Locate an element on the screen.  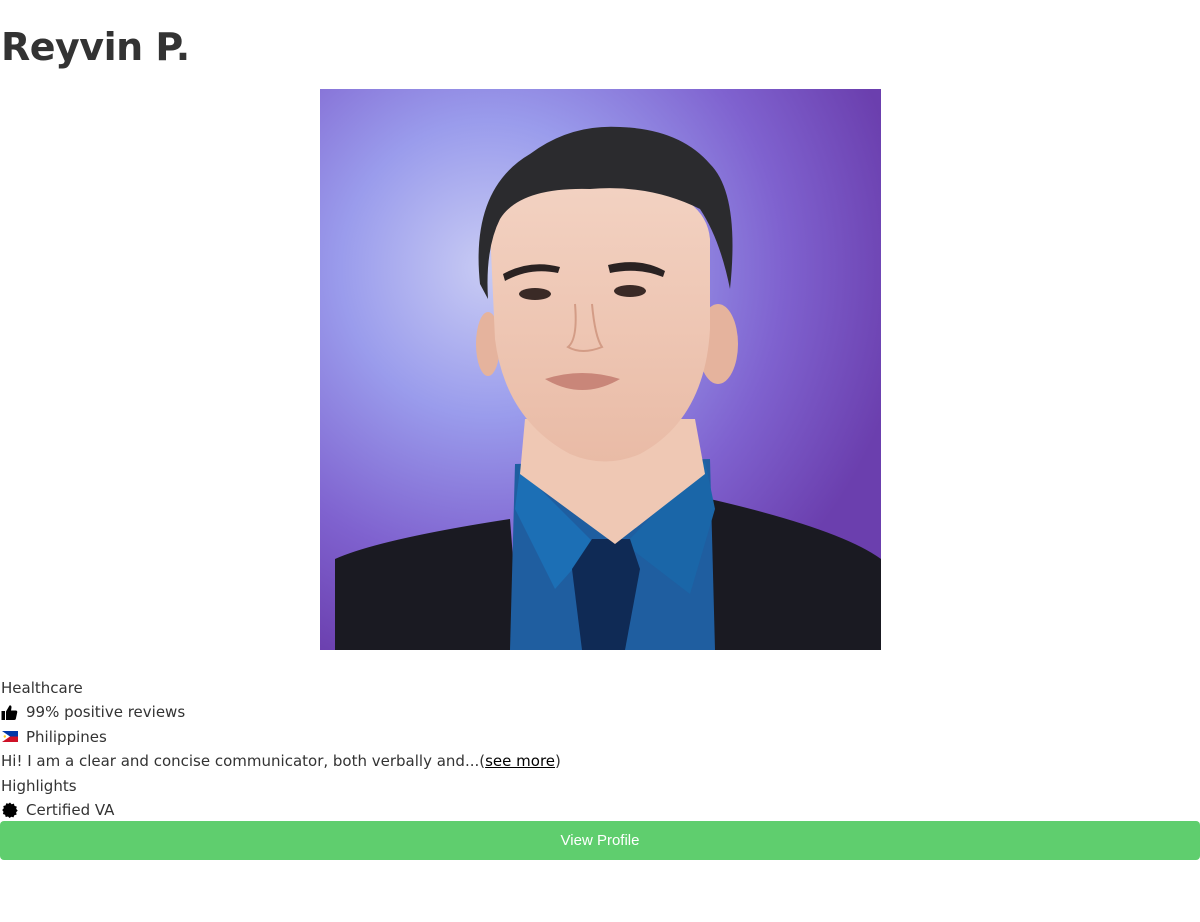
thumbs-up-icon is located at coordinates (9, 712).